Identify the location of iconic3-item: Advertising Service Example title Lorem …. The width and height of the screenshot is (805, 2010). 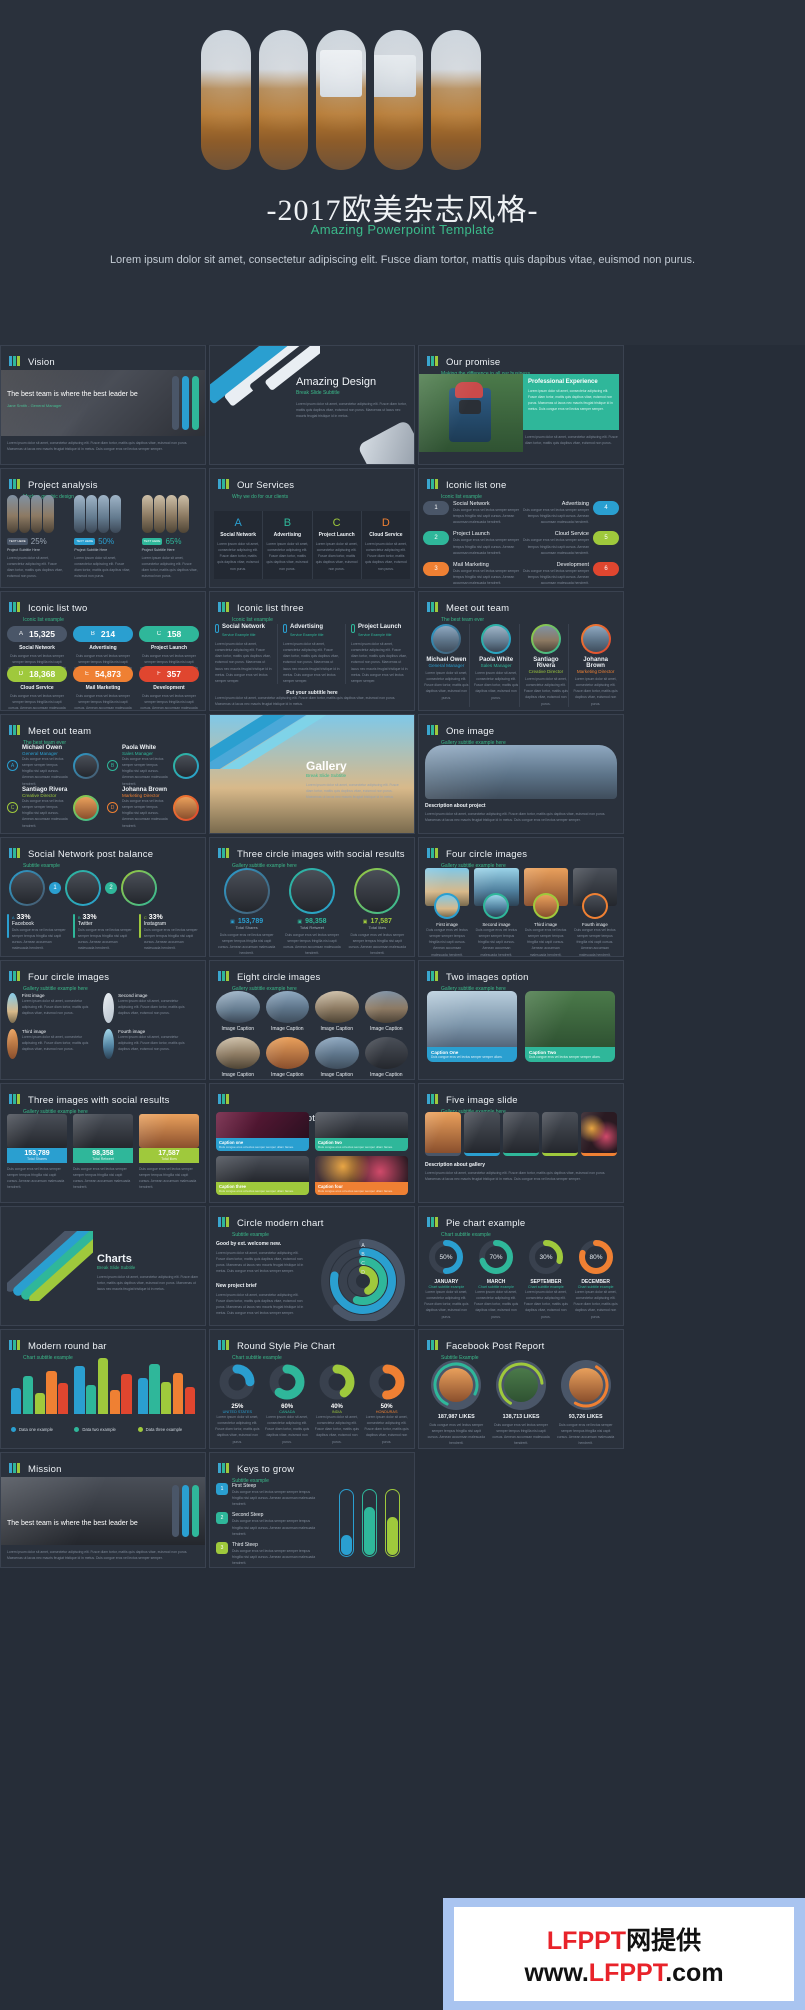
(314, 654).